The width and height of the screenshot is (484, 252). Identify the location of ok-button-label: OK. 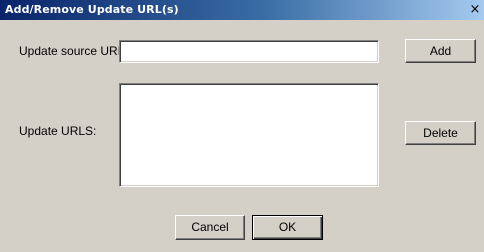
(287, 227).